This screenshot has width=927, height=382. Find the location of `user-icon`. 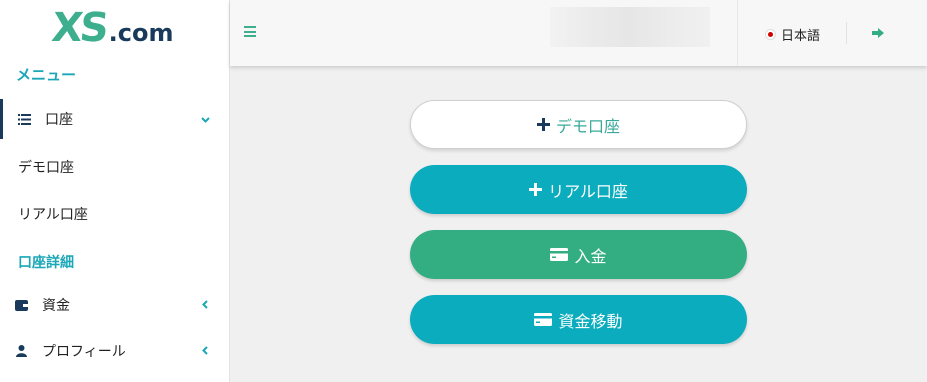

user-icon is located at coordinates (21, 351).